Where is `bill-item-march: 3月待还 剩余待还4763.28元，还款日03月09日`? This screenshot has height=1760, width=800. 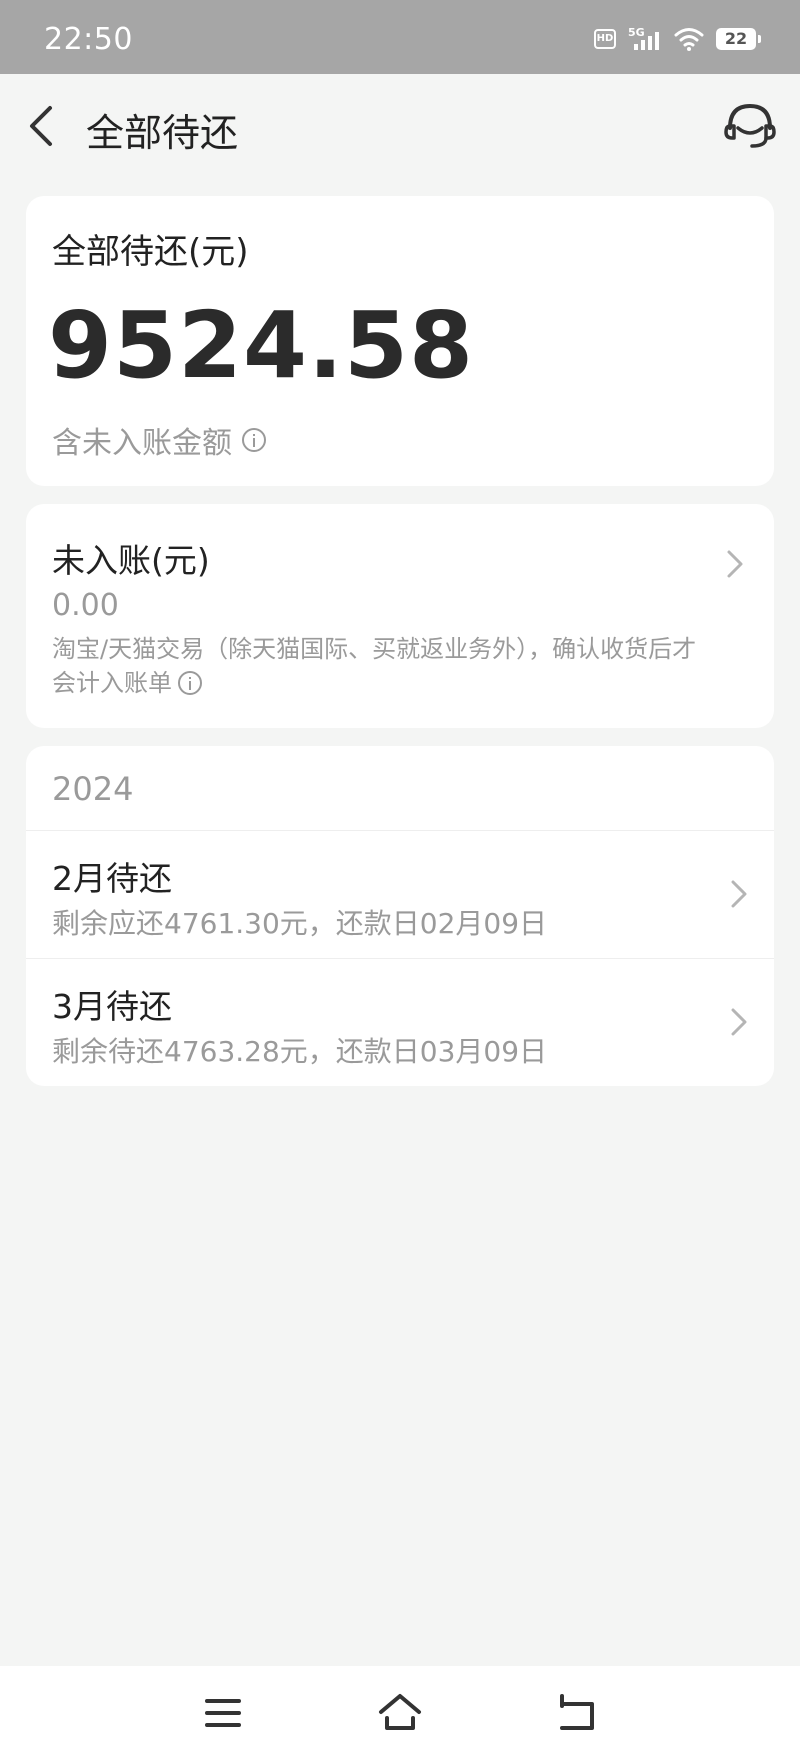
bill-item-march: 3月待还 剩余待还4763.28元，还款日03月09日 is located at coordinates (400, 1022).